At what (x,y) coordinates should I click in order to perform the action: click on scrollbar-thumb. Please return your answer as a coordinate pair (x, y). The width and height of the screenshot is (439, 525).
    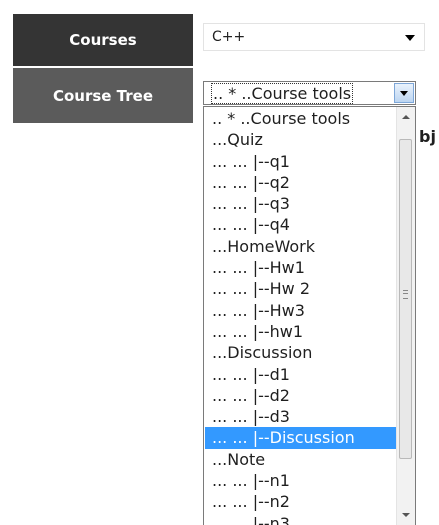
    Looking at the image, I should click on (405, 299).